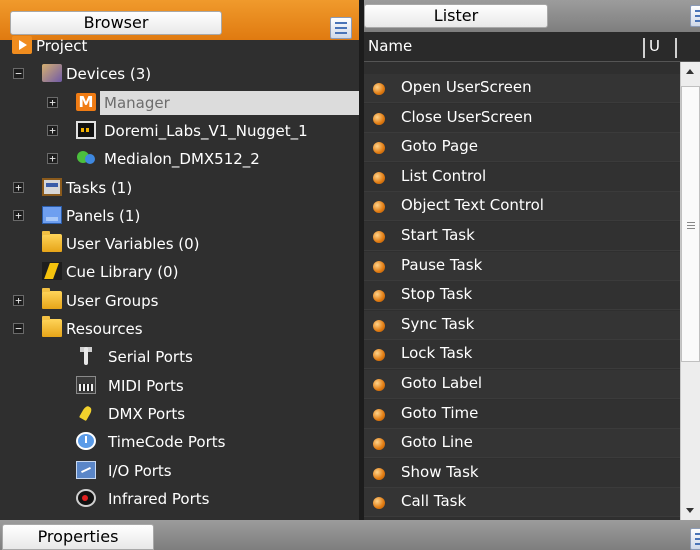 The width and height of the screenshot is (700, 550). Describe the element at coordinates (62, 46) in the screenshot. I see `tree-item-label: Project` at that location.